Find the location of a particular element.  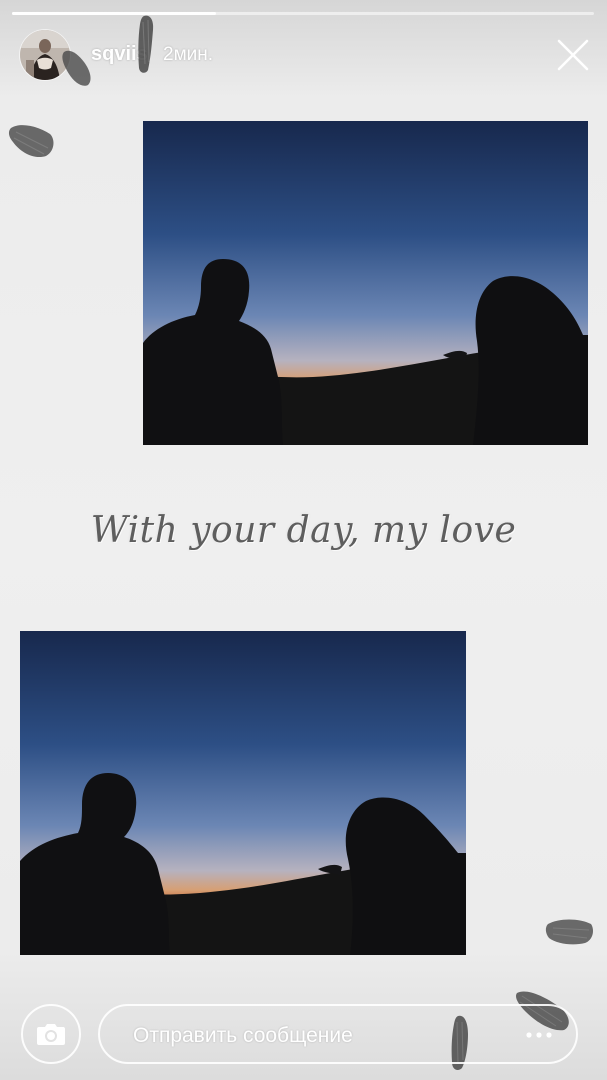

send-message-input: Отправить сообщение is located at coordinates (338, 1034).